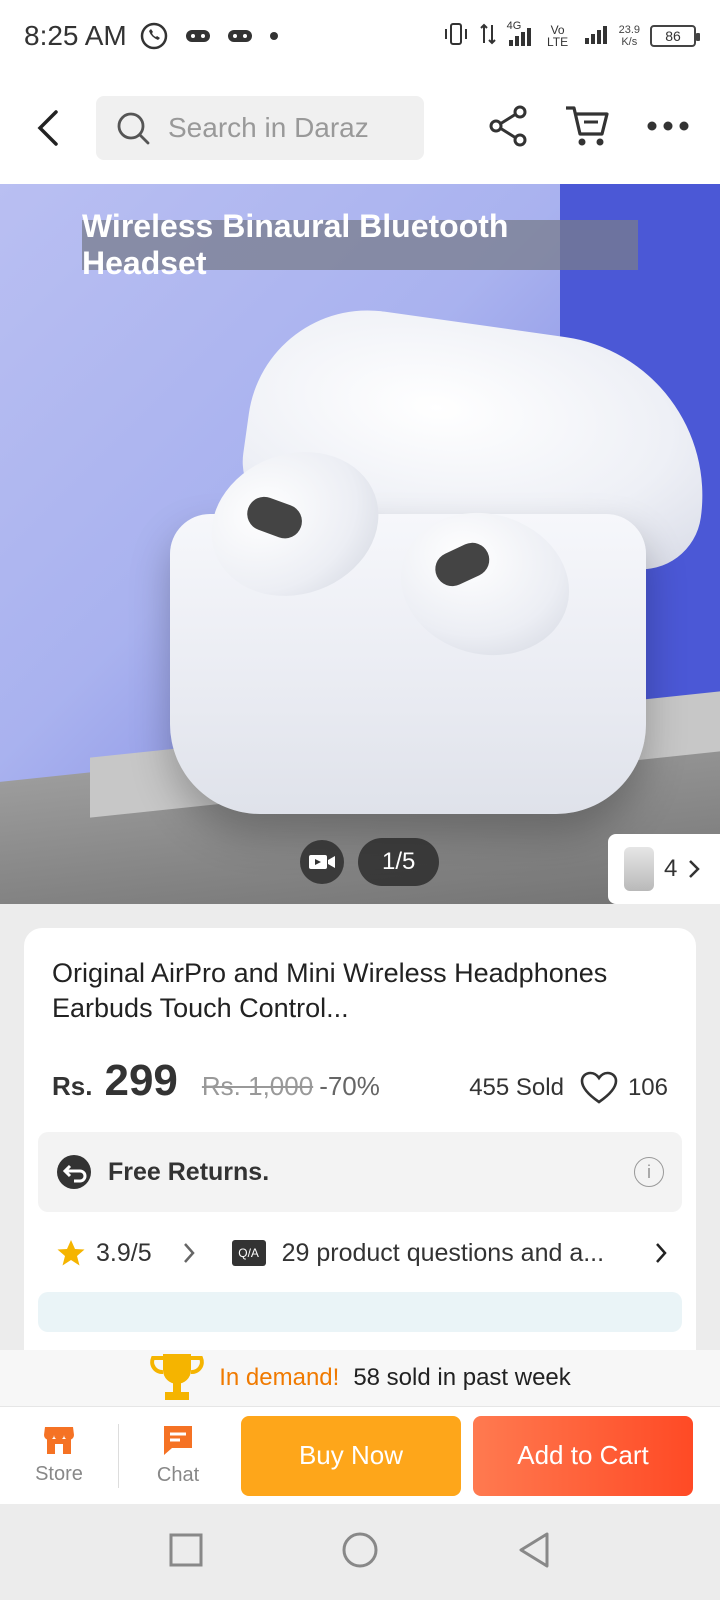 The image size is (720, 1600). I want to click on share-button, so click(508, 128).